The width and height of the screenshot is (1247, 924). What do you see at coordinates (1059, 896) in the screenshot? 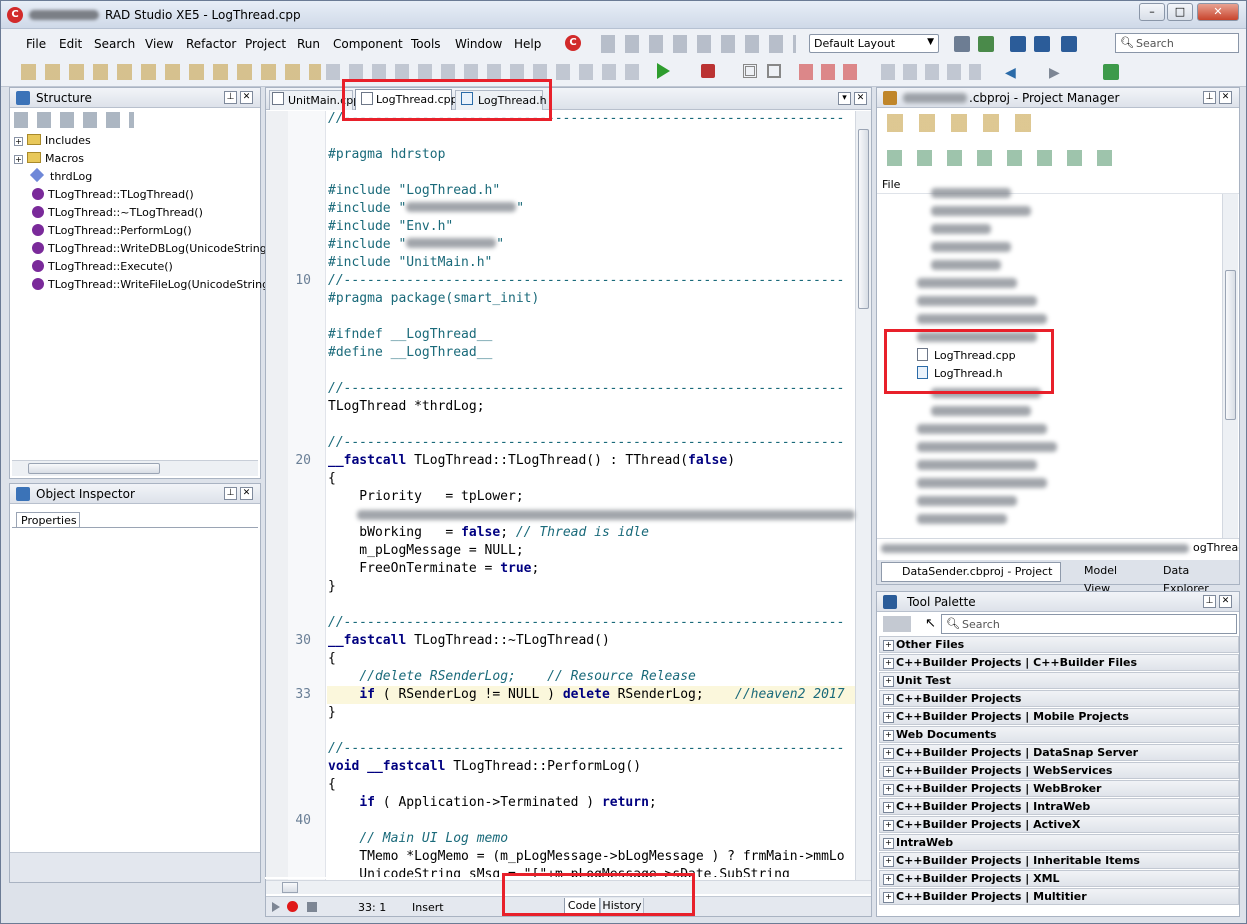
I see `palette-category: C++Builder Projects | Multitier` at bounding box center [1059, 896].